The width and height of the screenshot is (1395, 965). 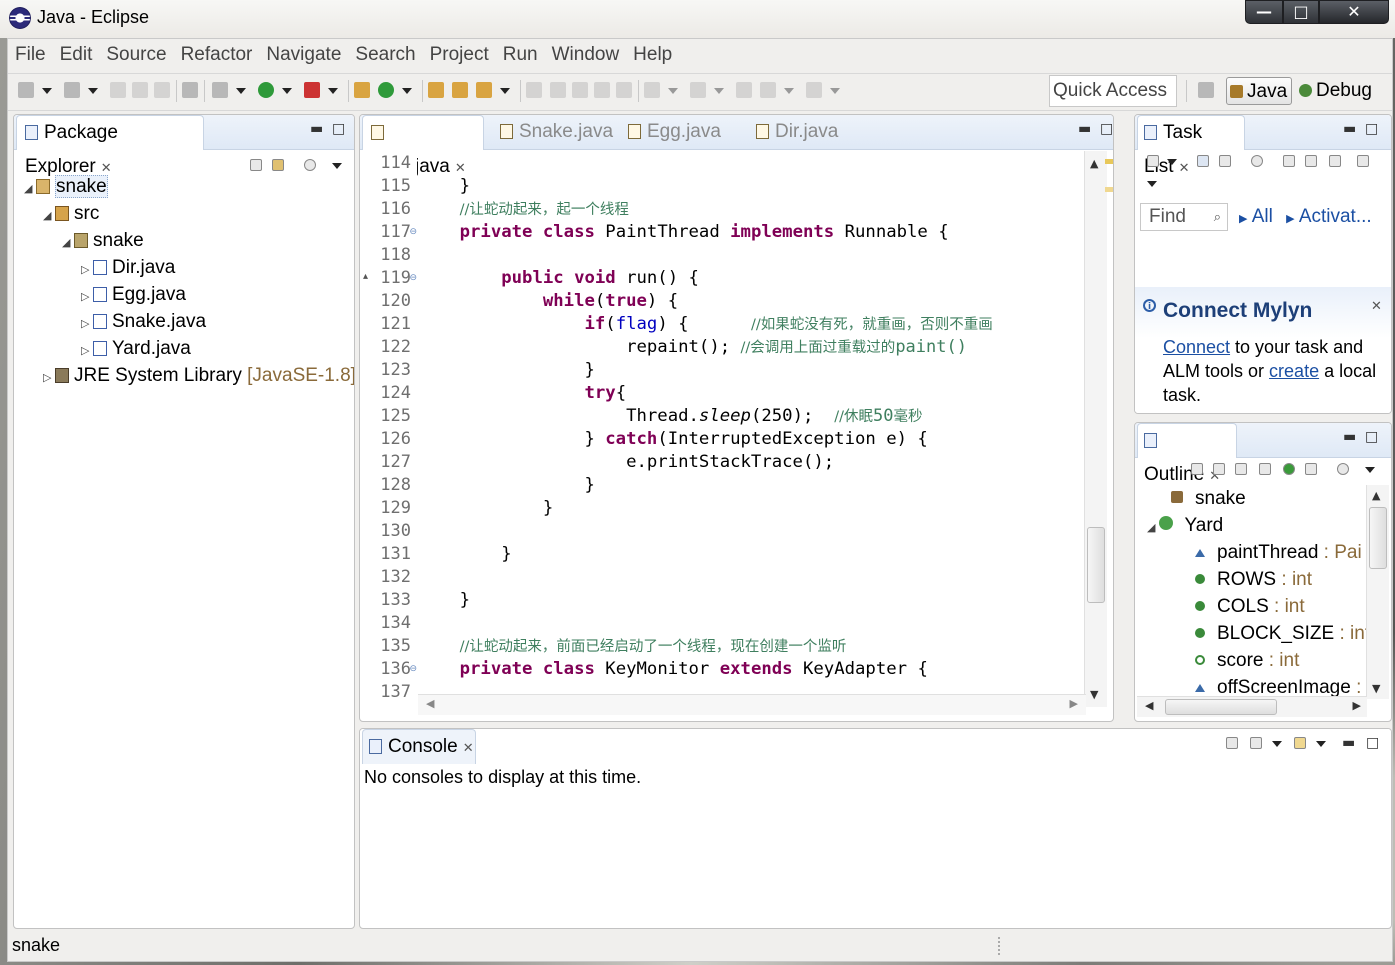 I want to click on print-icon, so click(x=162, y=90).